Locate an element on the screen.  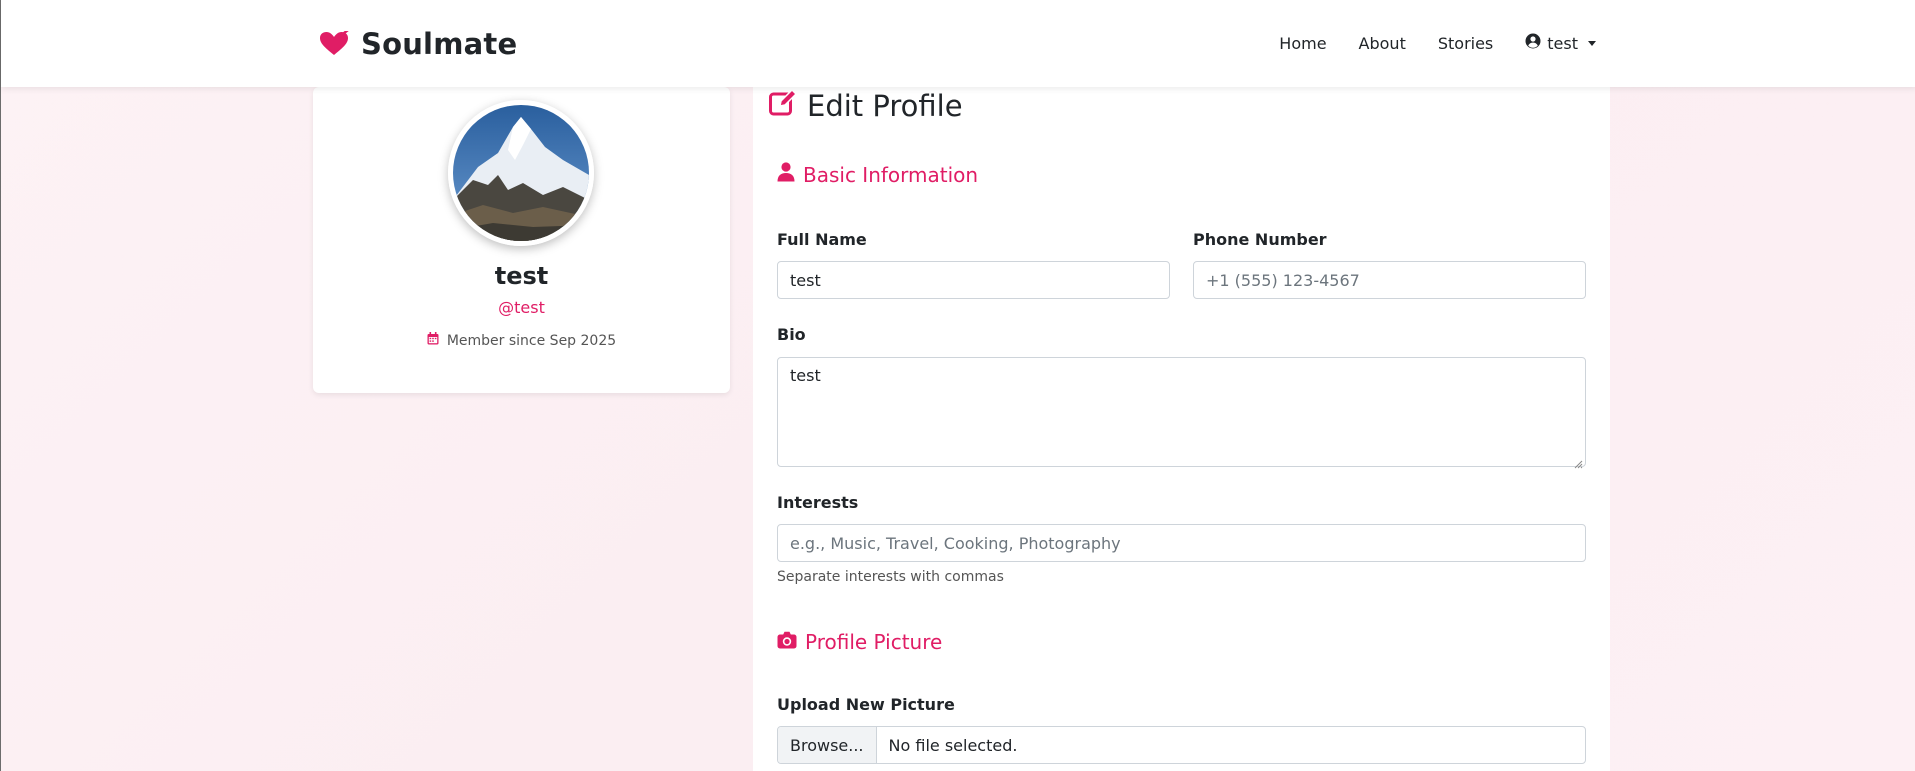
bio-text: test is located at coordinates (805, 375).